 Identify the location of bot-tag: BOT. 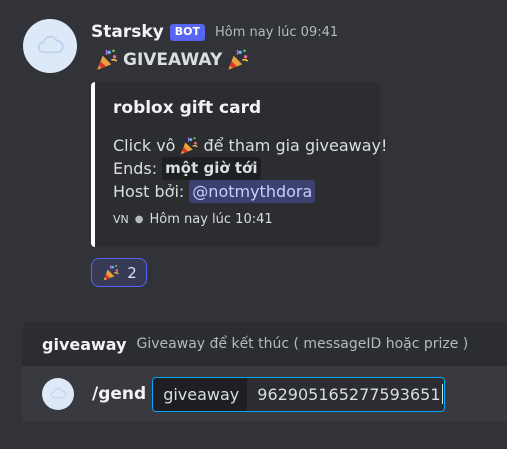
(187, 32).